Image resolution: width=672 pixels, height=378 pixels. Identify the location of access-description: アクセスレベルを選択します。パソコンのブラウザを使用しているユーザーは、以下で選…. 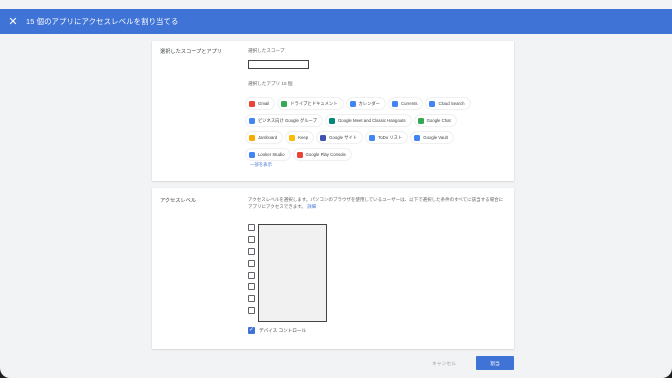
(379, 203).